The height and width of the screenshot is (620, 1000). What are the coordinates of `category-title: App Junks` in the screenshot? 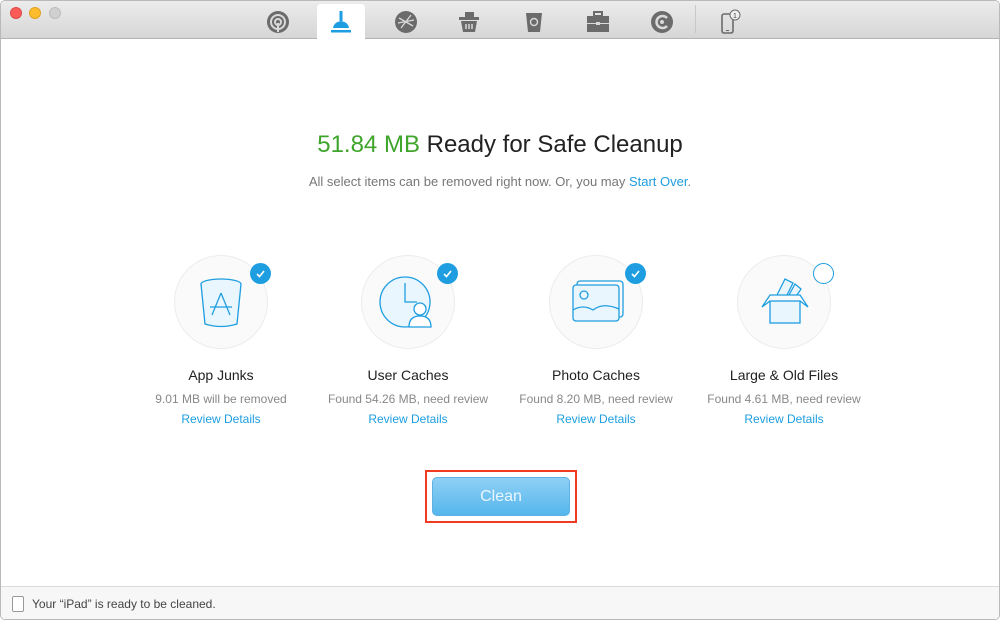 It's located at (221, 375).